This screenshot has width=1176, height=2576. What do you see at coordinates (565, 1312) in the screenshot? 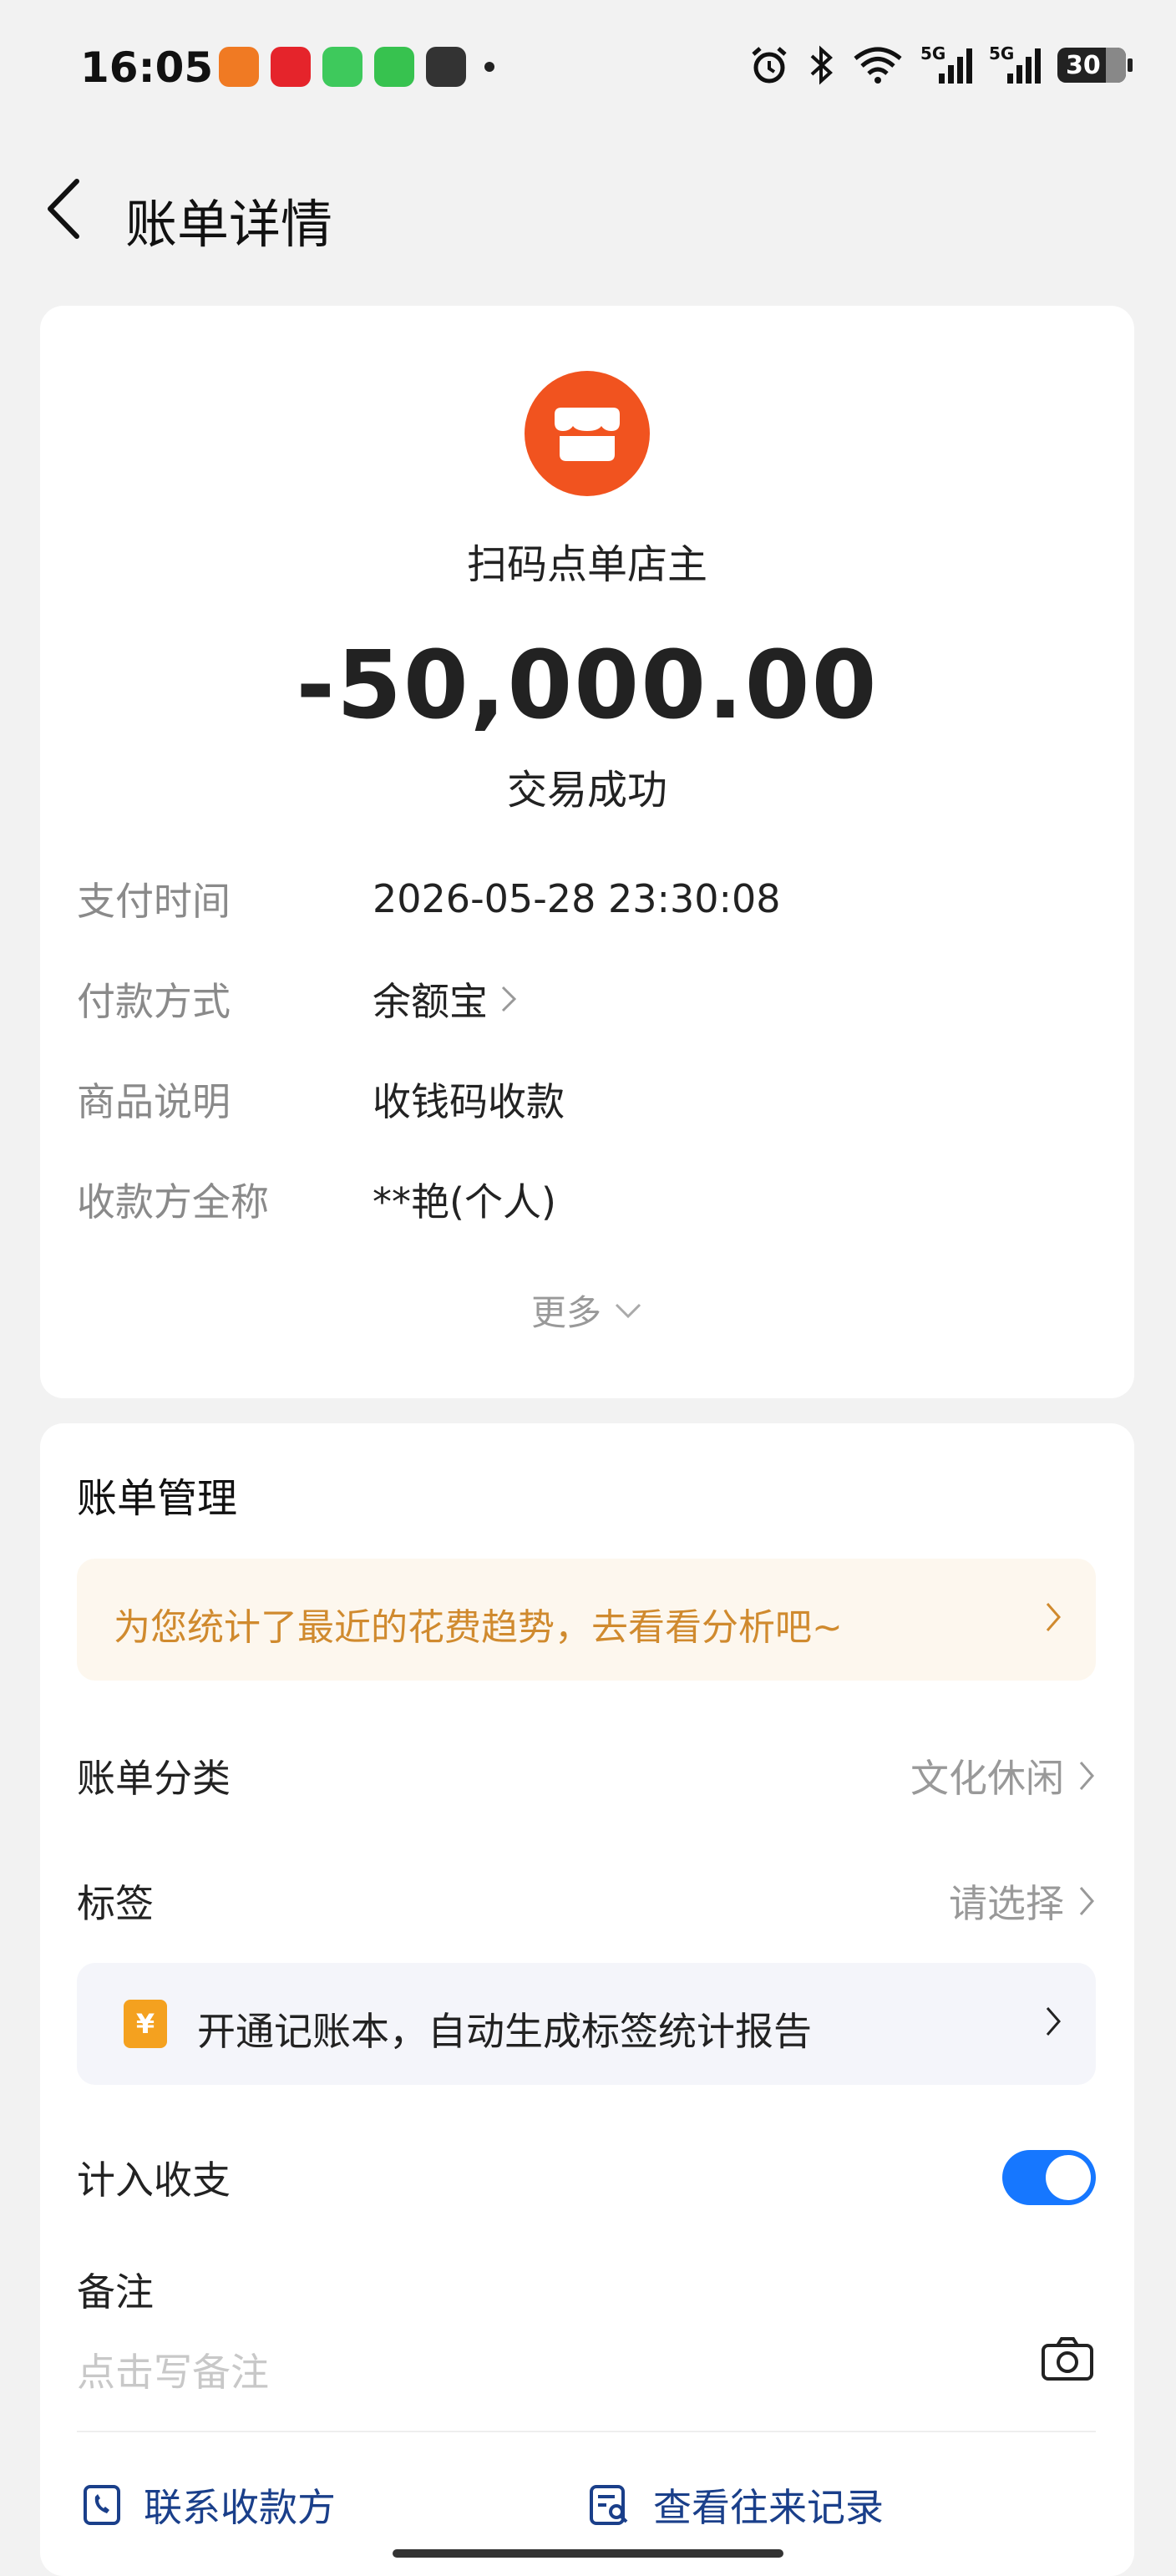
I see `more-label: 更多` at bounding box center [565, 1312].